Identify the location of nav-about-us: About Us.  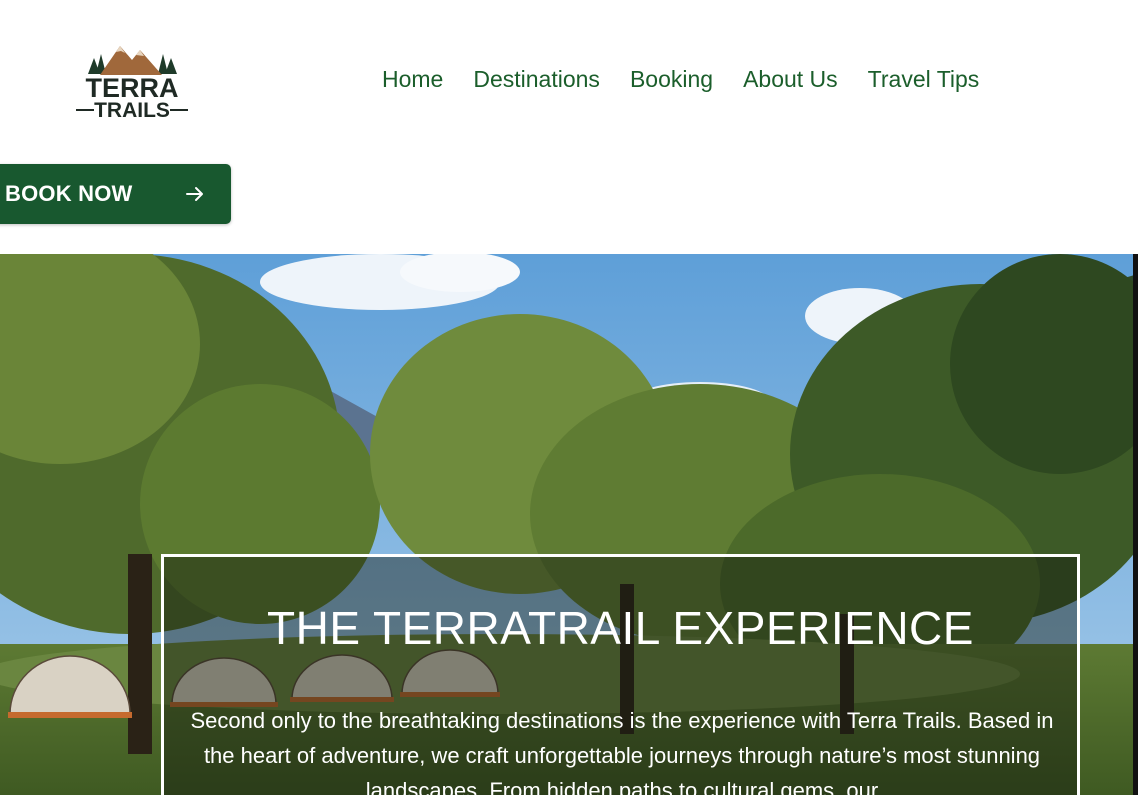
(790, 79).